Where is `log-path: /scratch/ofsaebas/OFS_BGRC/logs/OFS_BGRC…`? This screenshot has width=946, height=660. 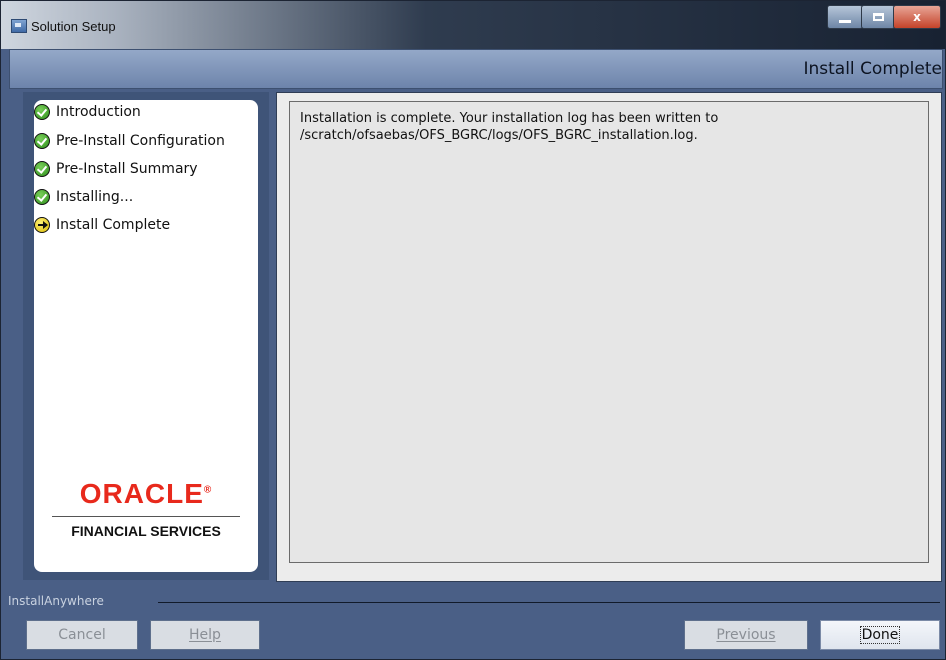 log-path: /scratch/ofsaebas/OFS_BGRC/logs/OFS_BGRC… is located at coordinates (499, 135).